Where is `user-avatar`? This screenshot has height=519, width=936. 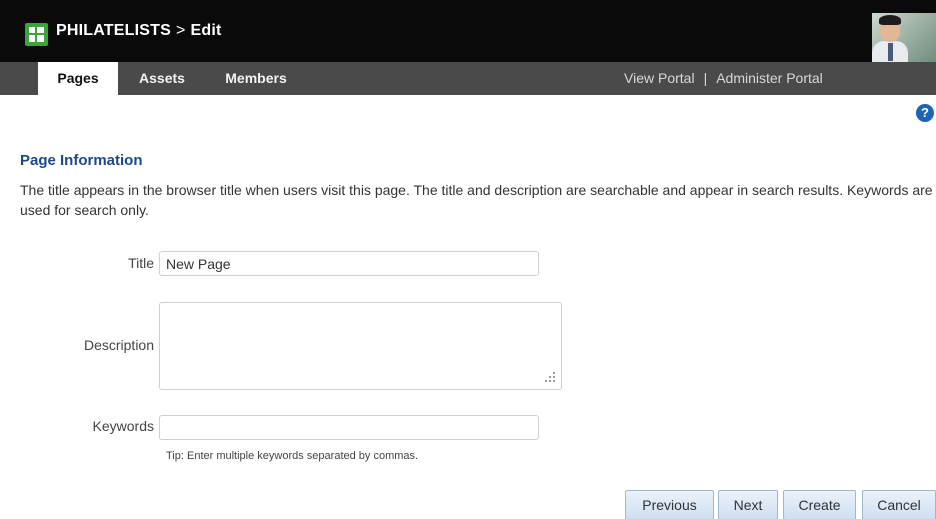 user-avatar is located at coordinates (904, 39).